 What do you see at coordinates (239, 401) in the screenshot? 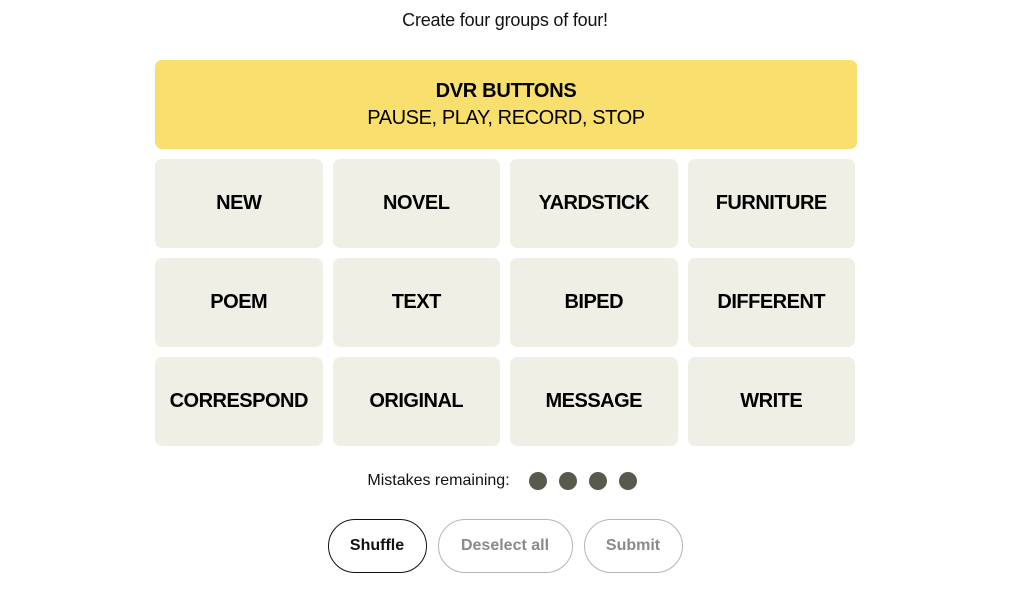
I see `word-tile: CORRESPOND` at bounding box center [239, 401].